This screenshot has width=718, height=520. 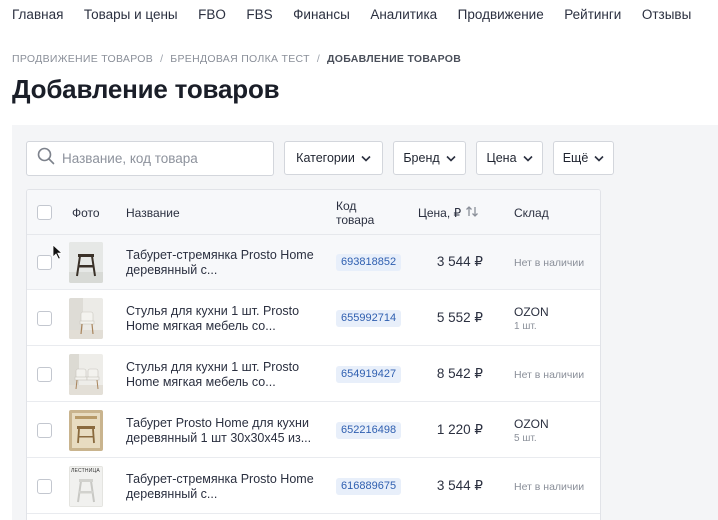 What do you see at coordinates (162, 158) in the screenshot?
I see `search-input` at bounding box center [162, 158].